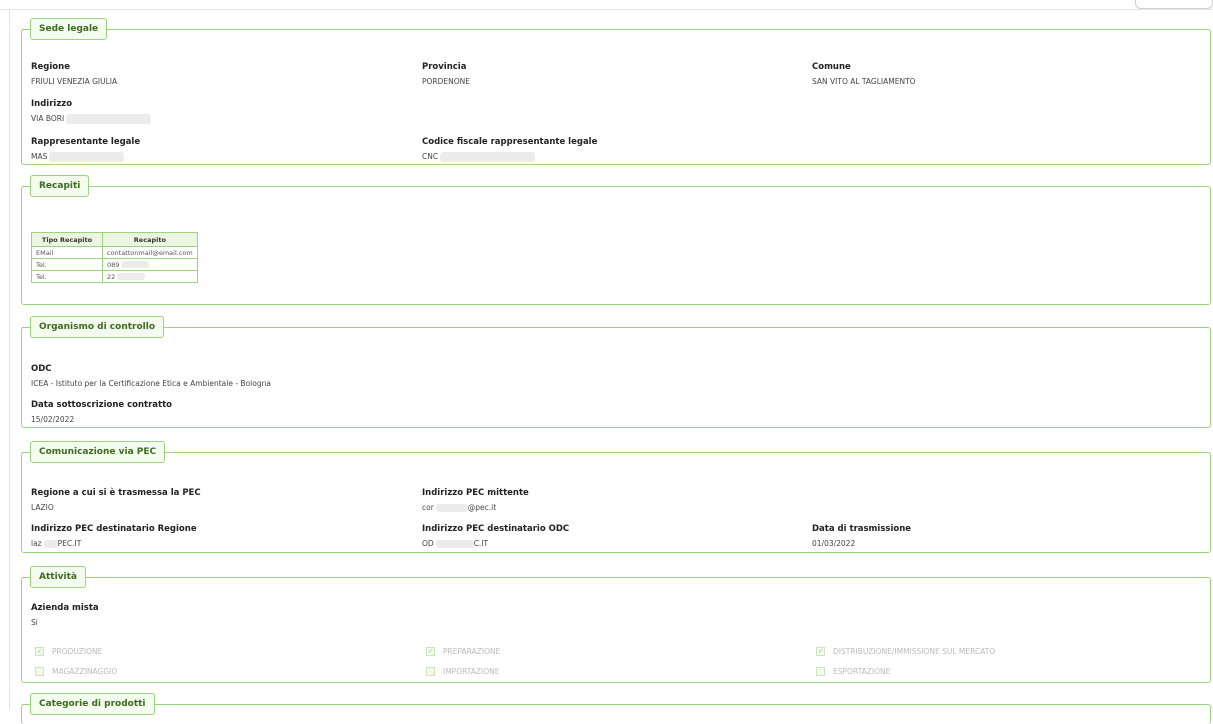 The height and width of the screenshot is (724, 1213). What do you see at coordinates (475, 493) in the screenshot?
I see `pec-mittente-label: Indirizzo PEC mittente` at bounding box center [475, 493].